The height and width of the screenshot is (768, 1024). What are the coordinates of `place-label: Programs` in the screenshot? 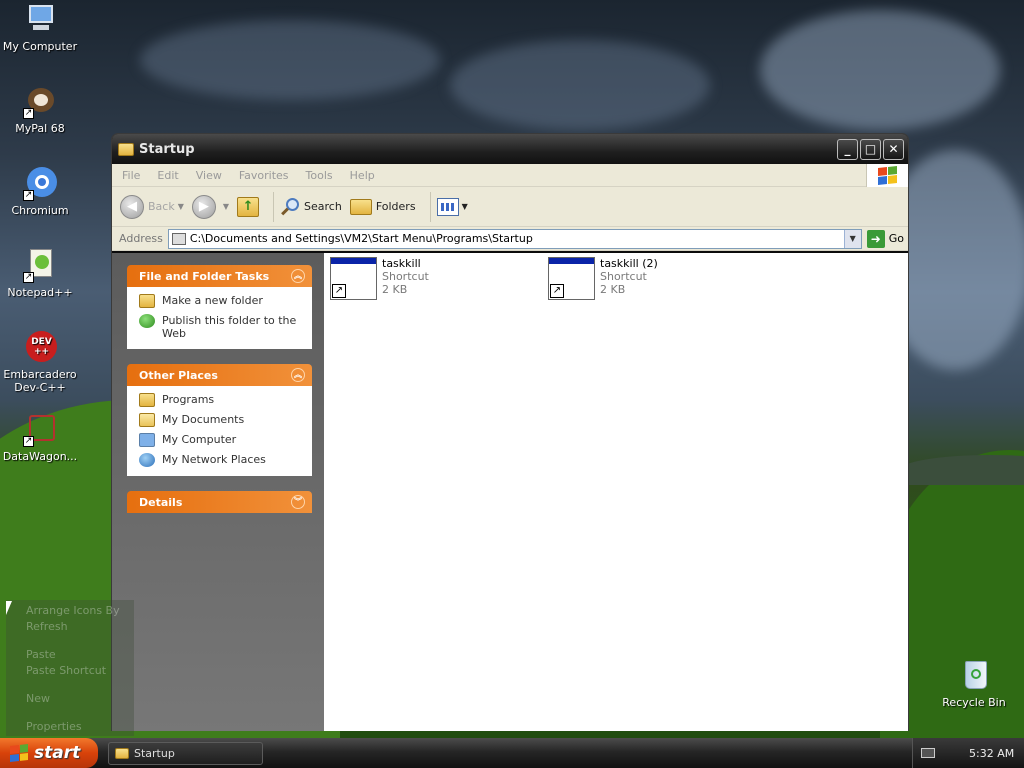 It's located at (188, 399).